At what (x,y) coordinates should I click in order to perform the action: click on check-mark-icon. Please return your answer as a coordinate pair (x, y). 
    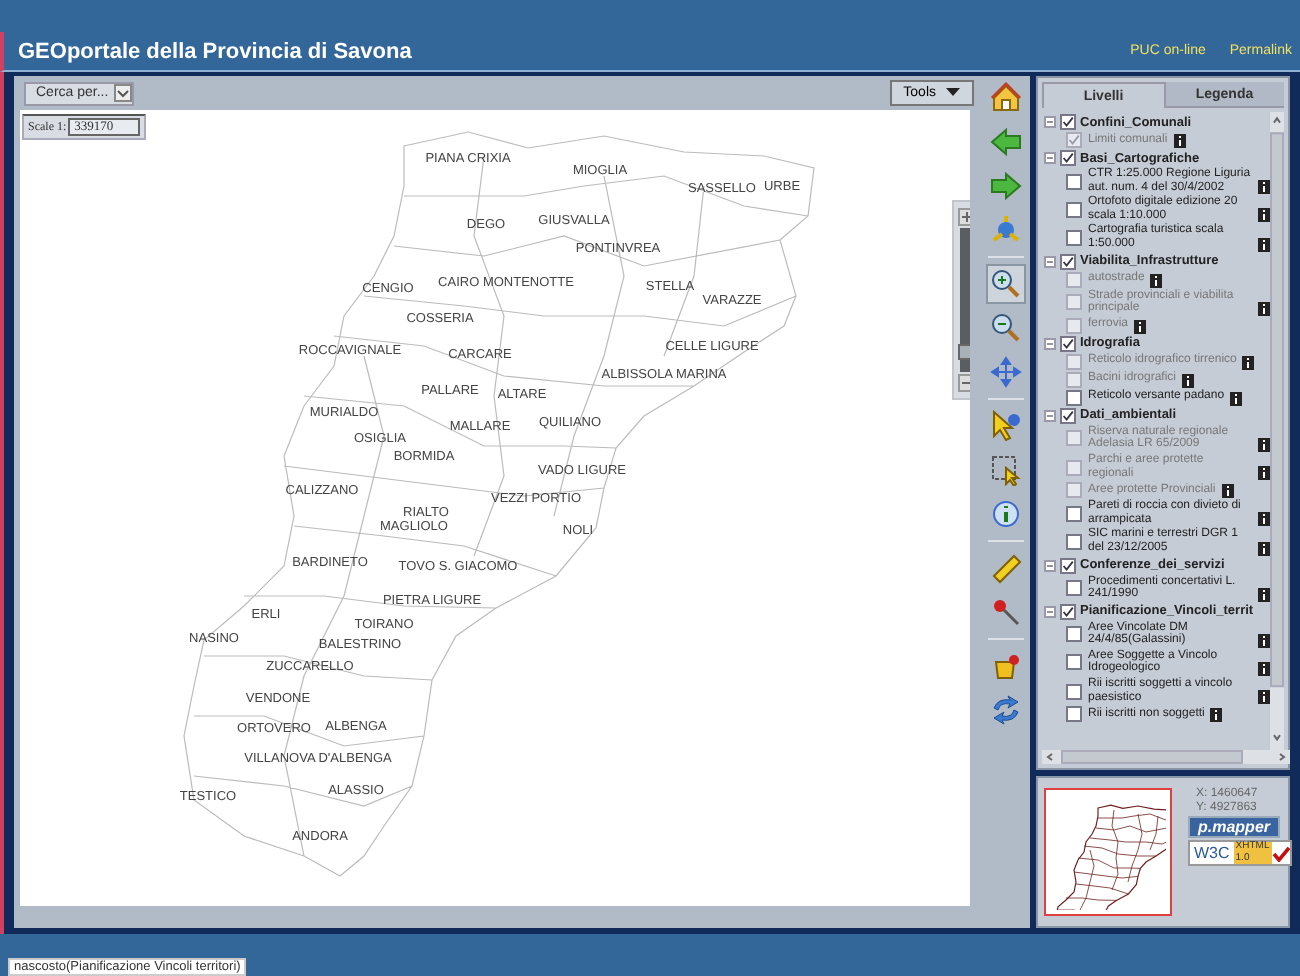
    Looking at the image, I should click on (1280, 853).